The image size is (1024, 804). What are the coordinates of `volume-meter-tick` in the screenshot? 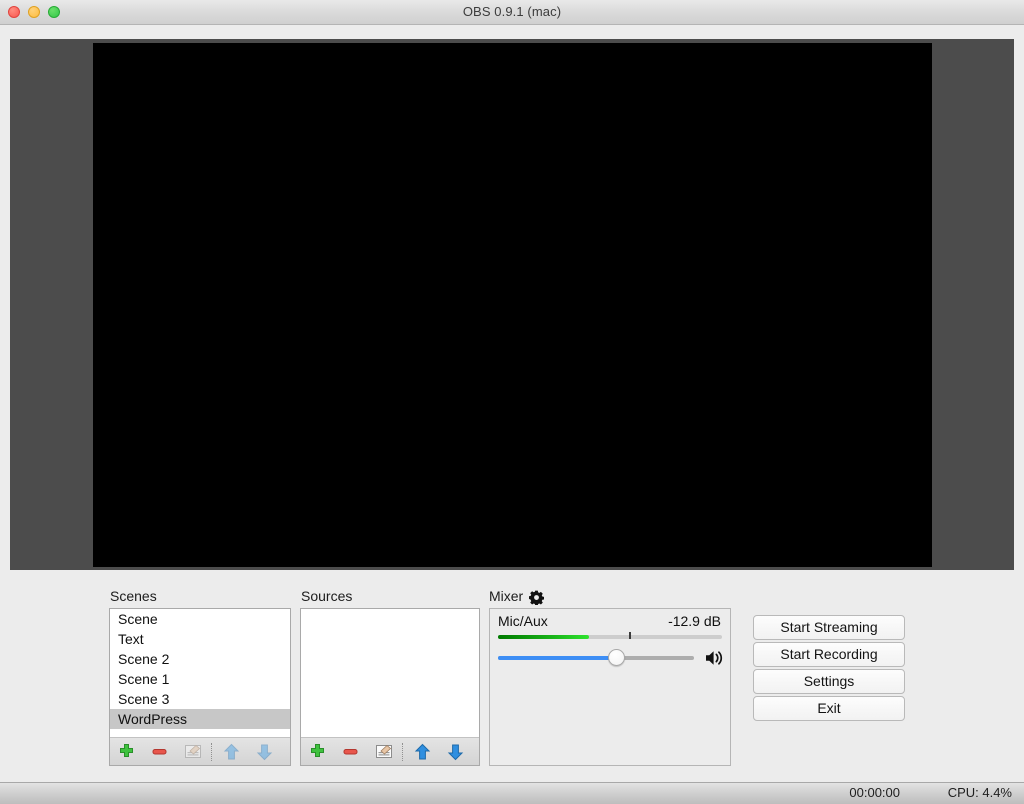 It's located at (630, 635).